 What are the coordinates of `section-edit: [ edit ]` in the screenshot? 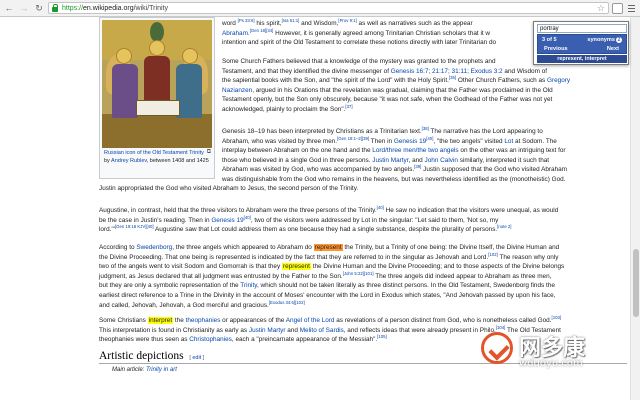 It's located at (197, 358).